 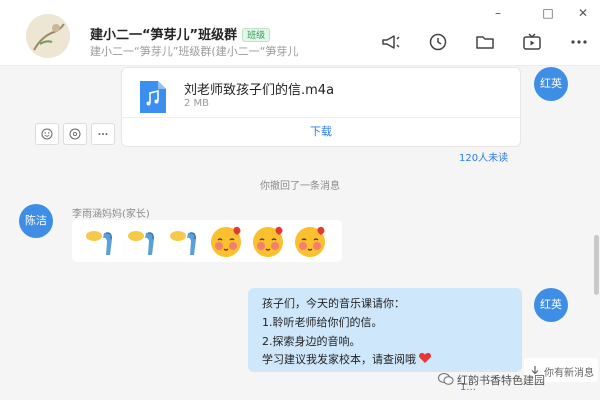 I want to click on more-actions-button, so click(x=103, y=134).